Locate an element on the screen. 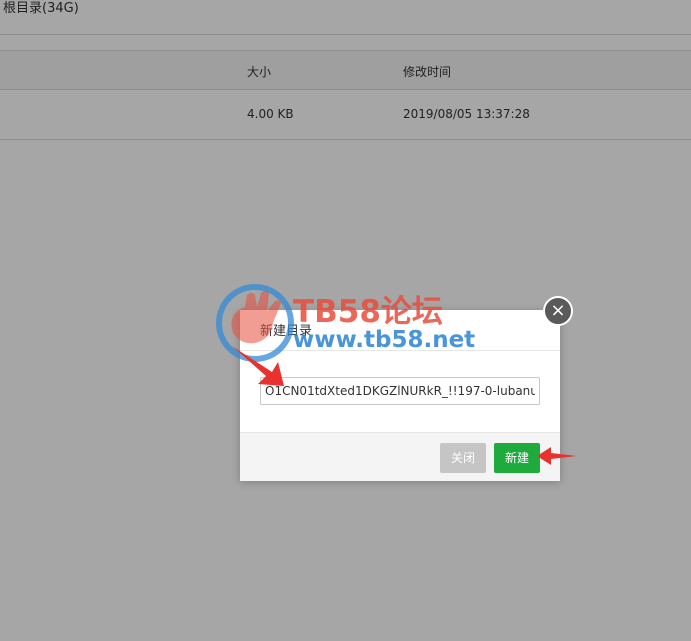  watermark-url: www.tb58.net is located at coordinates (384, 340).